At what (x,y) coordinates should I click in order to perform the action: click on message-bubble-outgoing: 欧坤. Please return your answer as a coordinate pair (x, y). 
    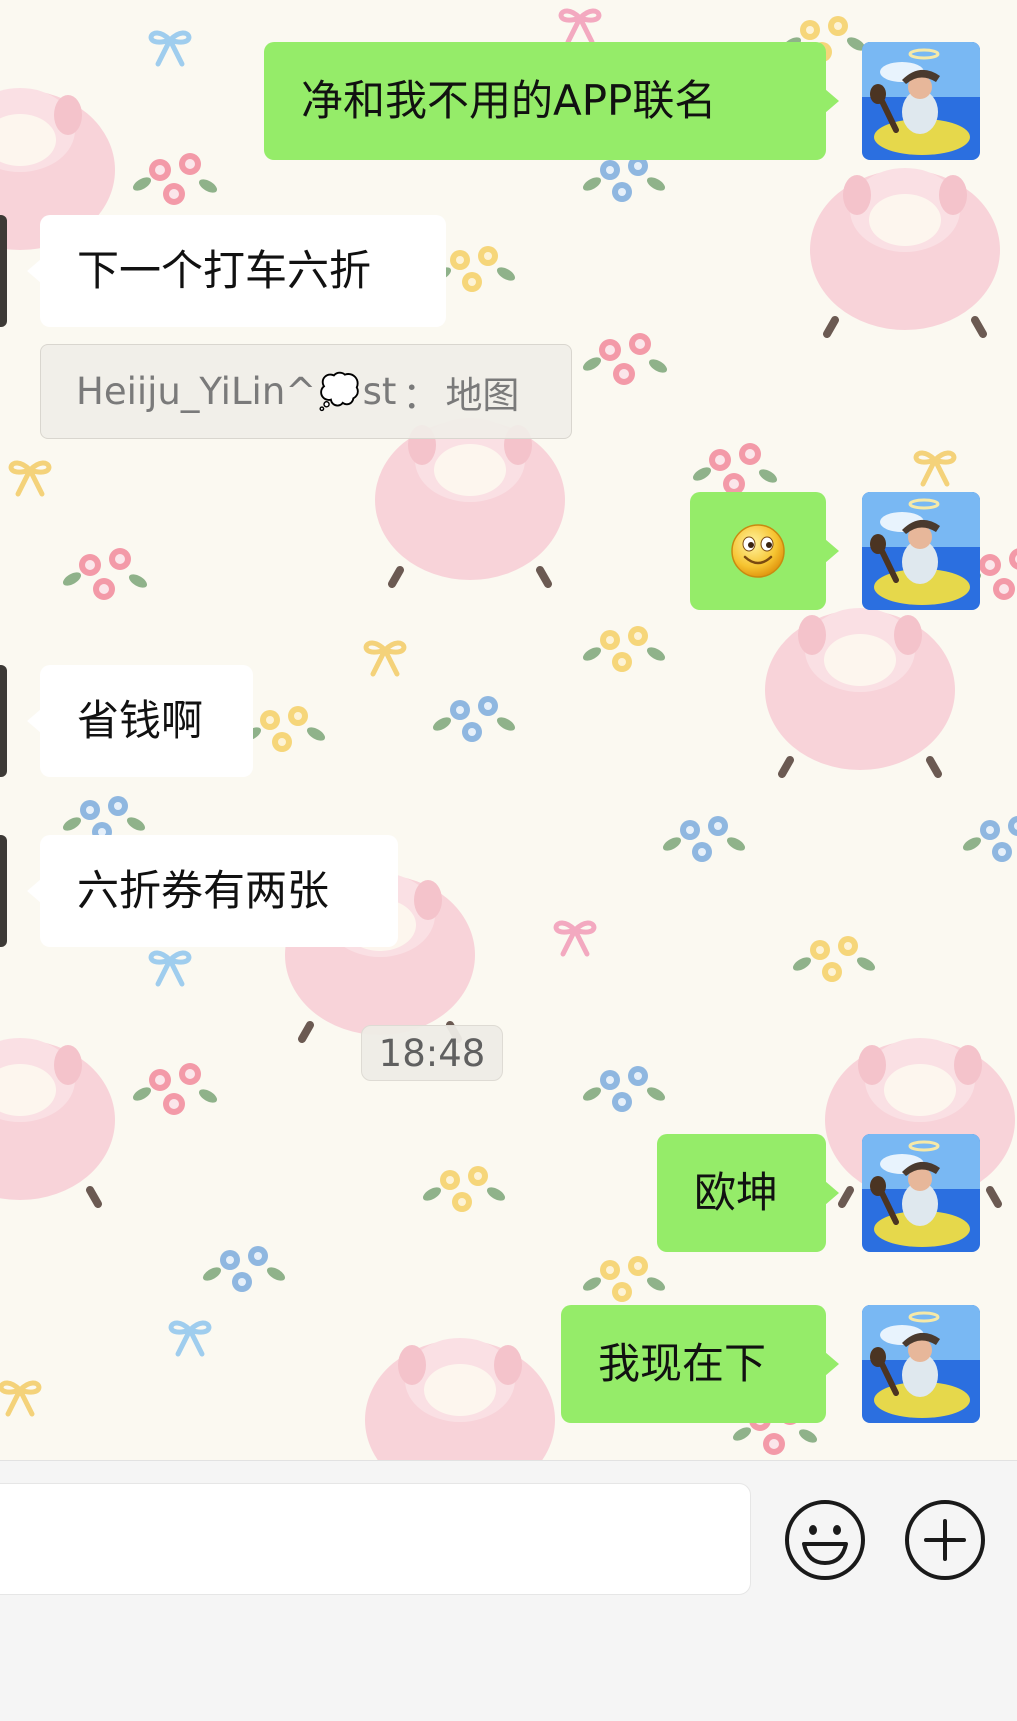
    Looking at the image, I should click on (748, 1193).